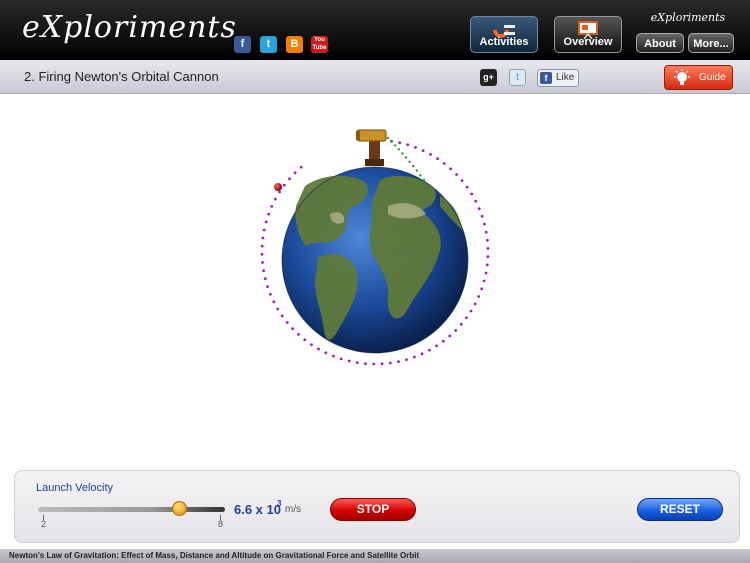 This screenshot has width=750, height=563. What do you see at coordinates (279, 503) in the screenshot?
I see `velocity-exponent: 3` at bounding box center [279, 503].